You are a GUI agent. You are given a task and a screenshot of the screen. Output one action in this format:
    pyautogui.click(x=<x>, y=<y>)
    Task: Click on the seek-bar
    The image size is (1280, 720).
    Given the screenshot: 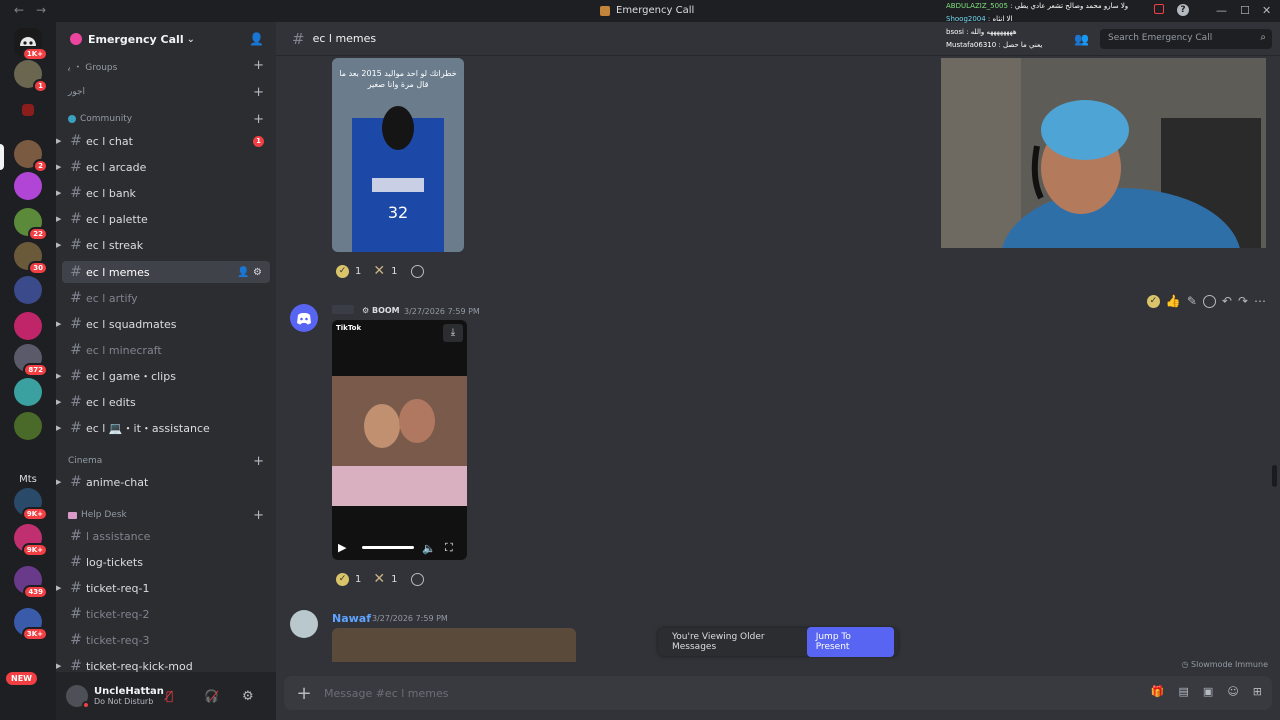 What is the action you would take?
    pyautogui.click(x=388, y=547)
    